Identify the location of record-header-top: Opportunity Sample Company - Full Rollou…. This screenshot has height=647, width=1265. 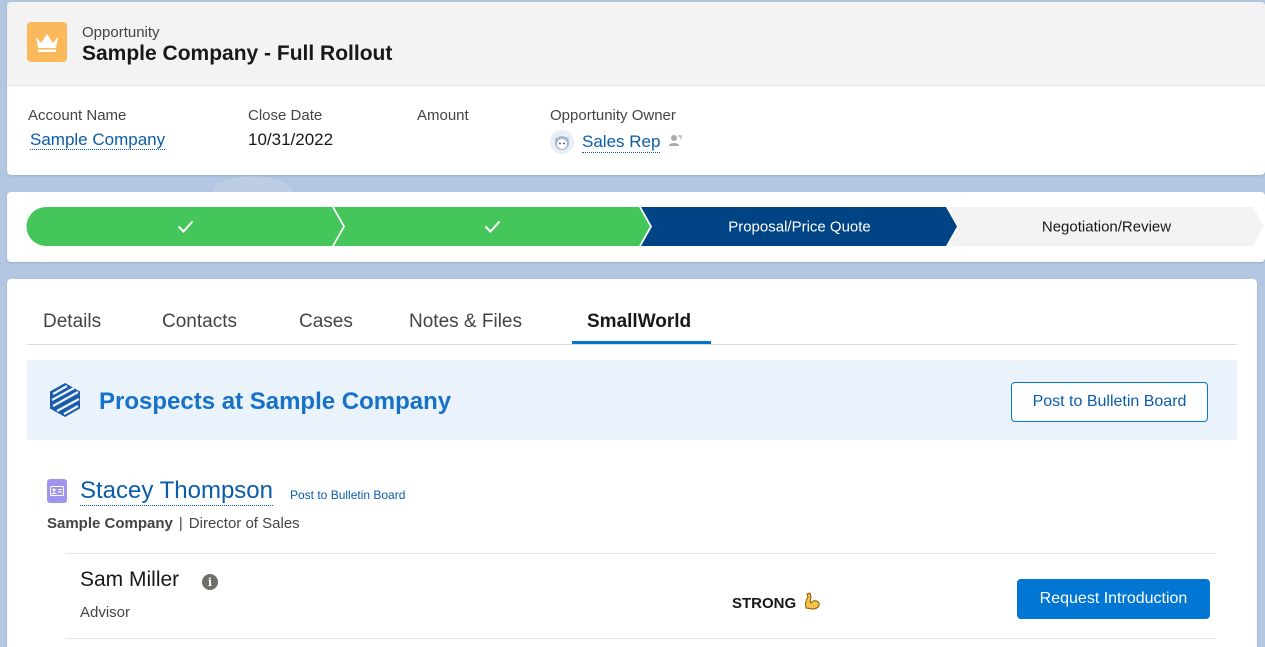
(636, 44).